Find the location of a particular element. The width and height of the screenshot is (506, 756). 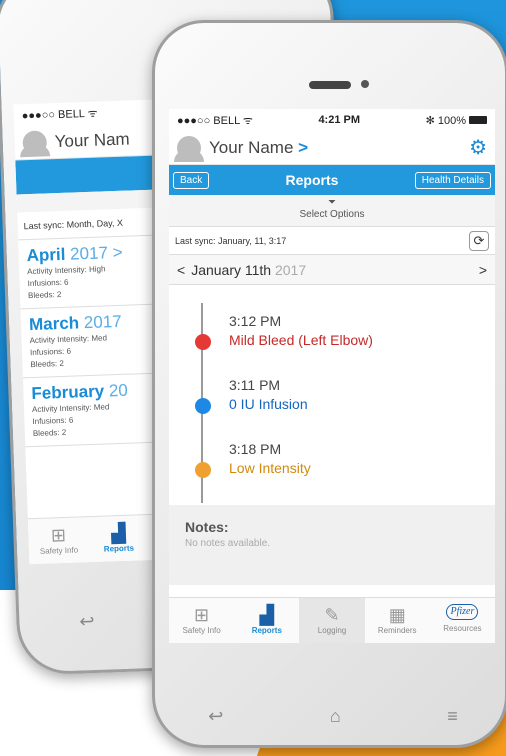

user-bar: Your Name > ⚙ is located at coordinates (332, 148).